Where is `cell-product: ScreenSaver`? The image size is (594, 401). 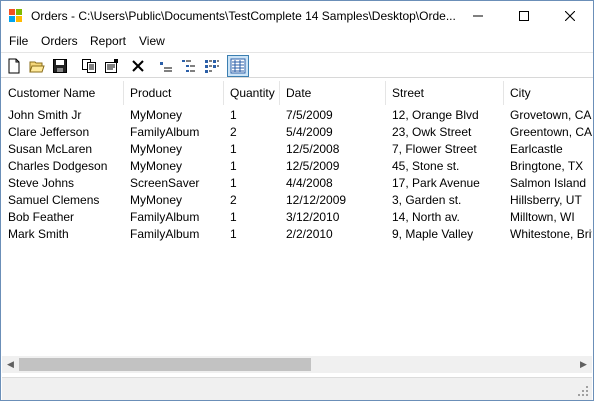 cell-product: ScreenSaver is located at coordinates (165, 183).